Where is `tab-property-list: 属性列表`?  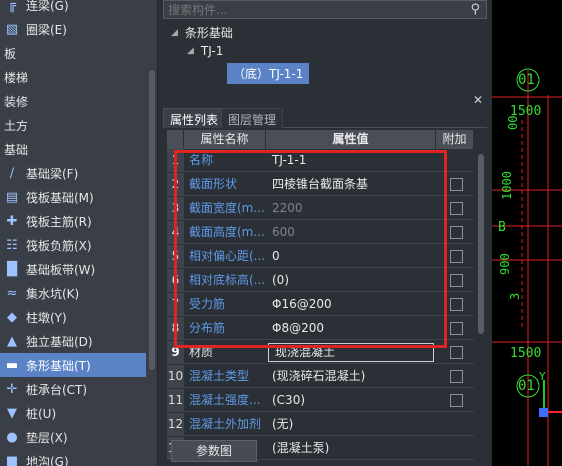
tab-property-list: 属性列表 is located at coordinates (194, 118).